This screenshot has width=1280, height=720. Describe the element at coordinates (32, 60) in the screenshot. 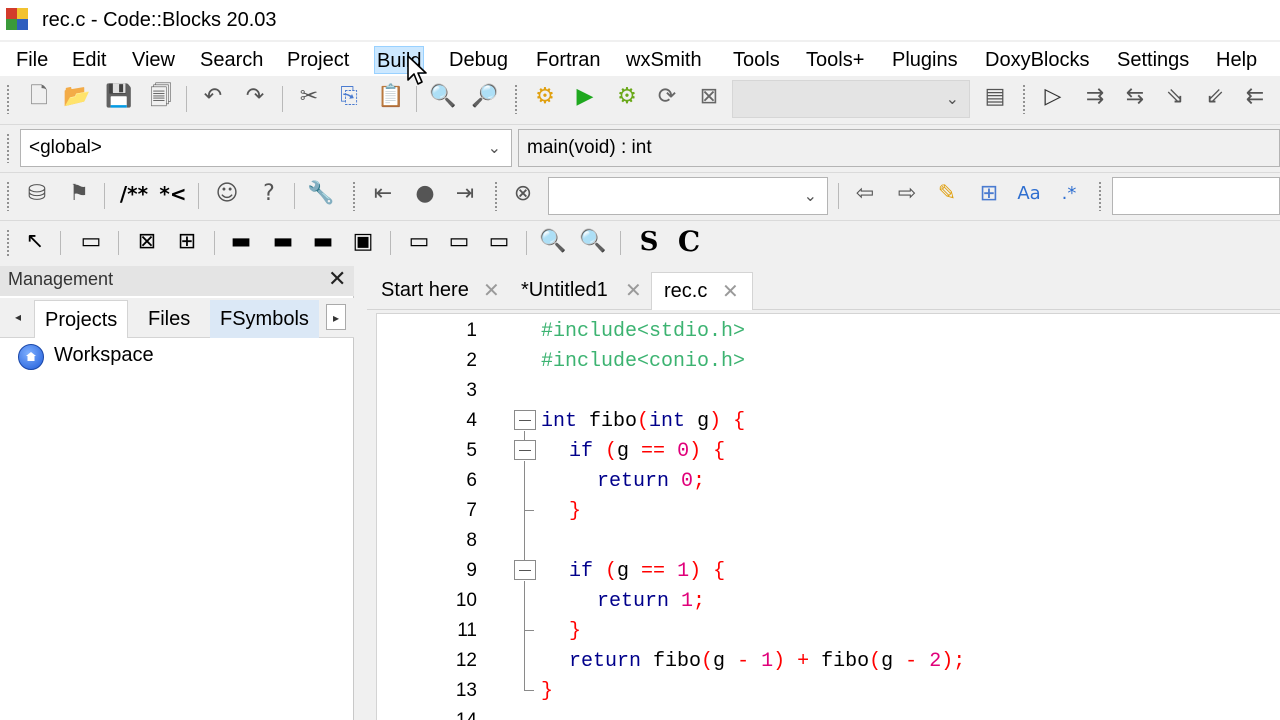

I see `menu-item-file: File` at that location.